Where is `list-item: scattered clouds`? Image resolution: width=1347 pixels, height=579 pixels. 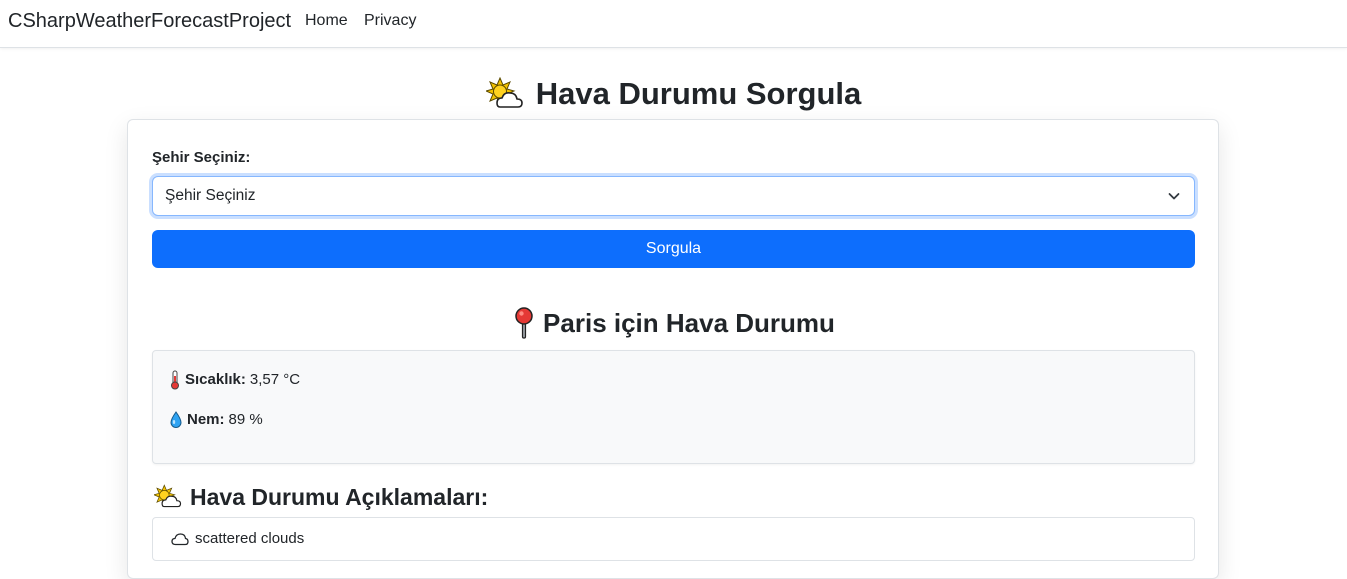
list-item: scattered clouds is located at coordinates (673, 539).